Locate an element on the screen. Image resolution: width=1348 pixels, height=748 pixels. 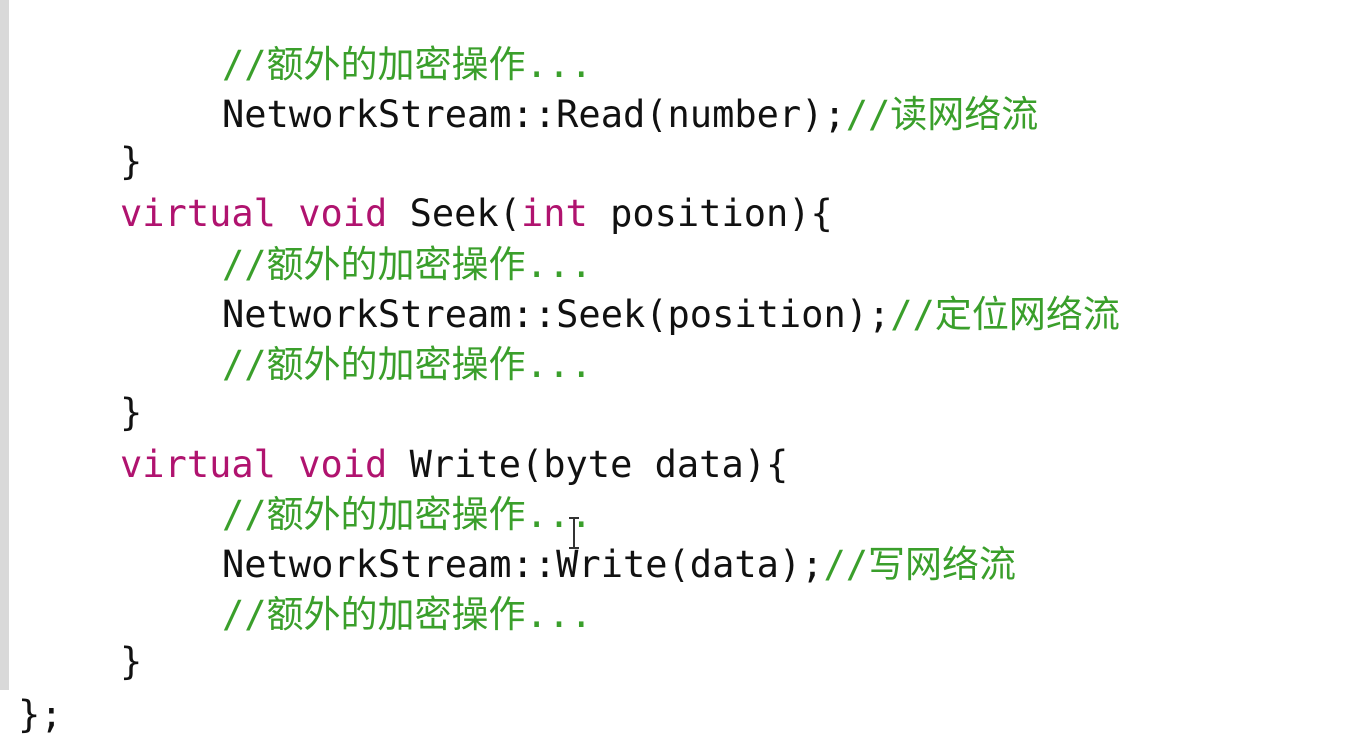
code-line: }; is located at coordinates (40, 715).